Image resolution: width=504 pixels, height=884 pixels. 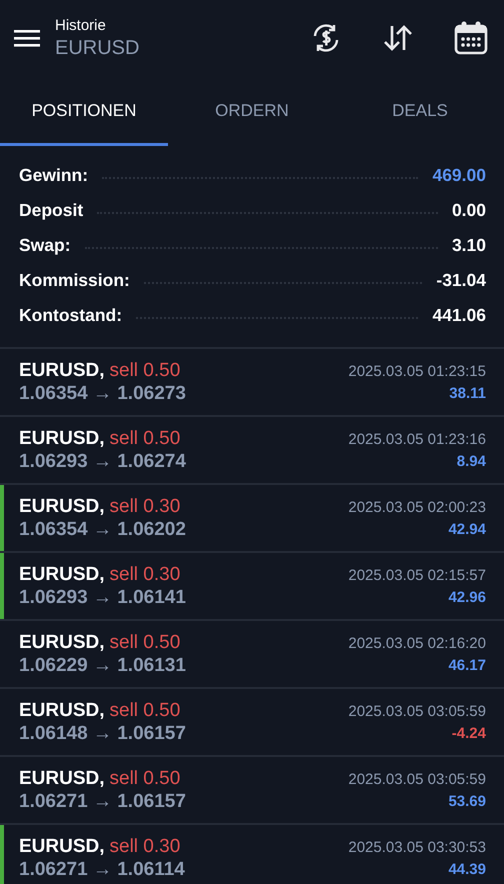 I want to click on tab: POSITIONEN, so click(x=84, y=111).